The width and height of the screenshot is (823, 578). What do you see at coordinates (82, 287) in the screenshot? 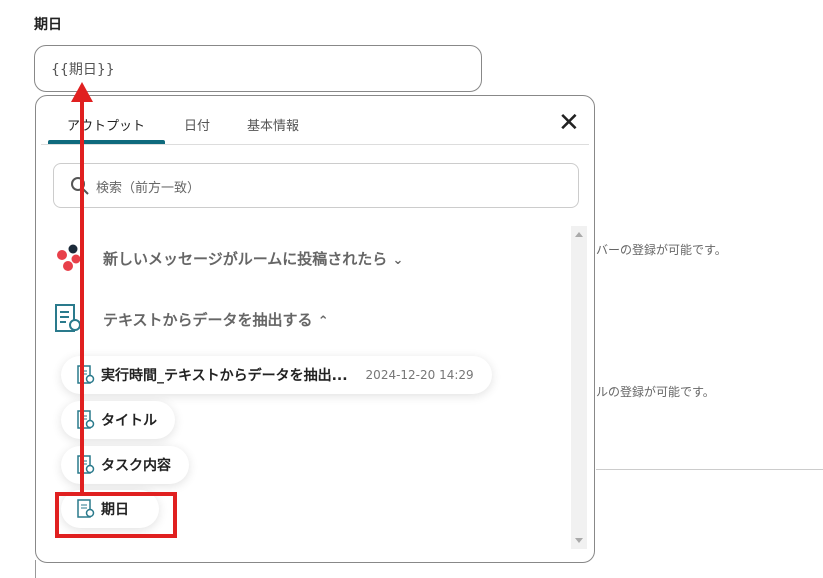
I see `annotation-arrow` at bounding box center [82, 287].